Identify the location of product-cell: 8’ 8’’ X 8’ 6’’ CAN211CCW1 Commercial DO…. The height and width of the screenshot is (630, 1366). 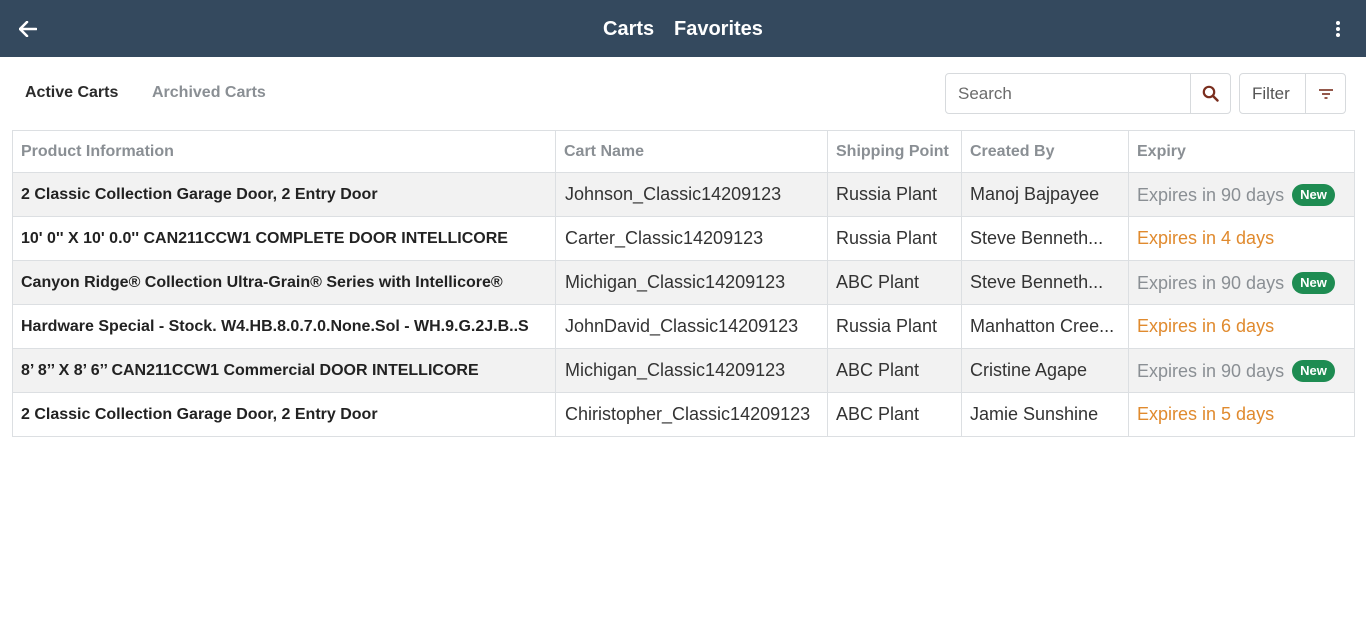
(284, 370).